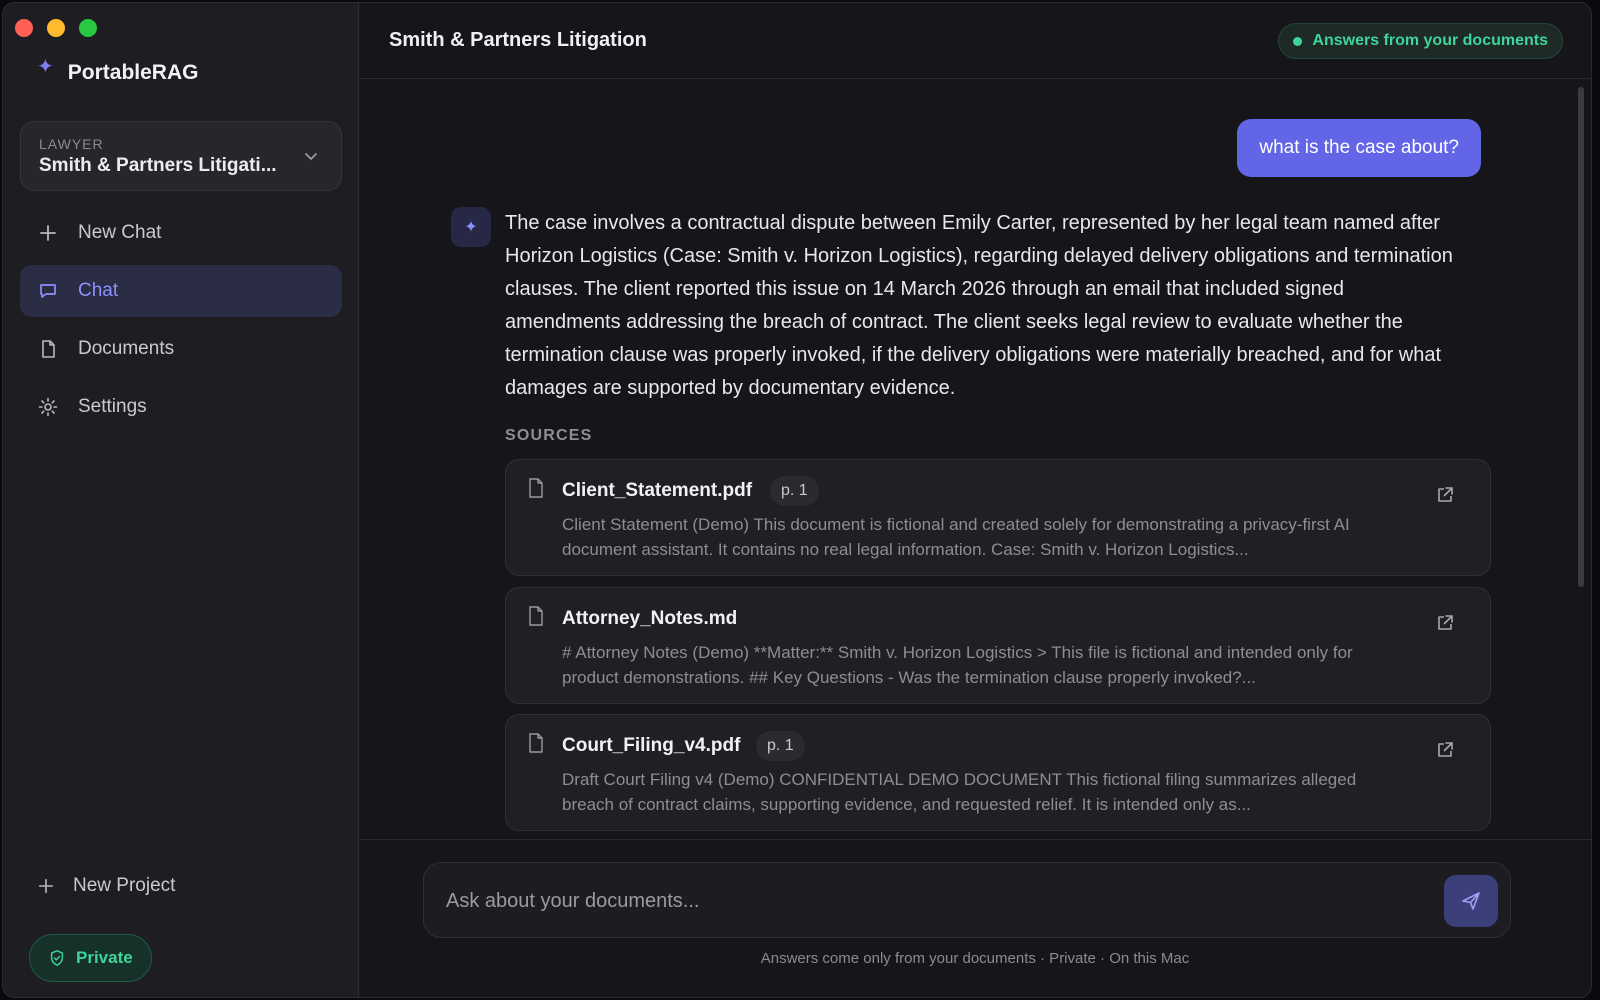 Image resolution: width=1600 pixels, height=1000 pixels. What do you see at coordinates (657, 490) in the screenshot?
I see `source-file-name: Client_Statement.pdf` at bounding box center [657, 490].